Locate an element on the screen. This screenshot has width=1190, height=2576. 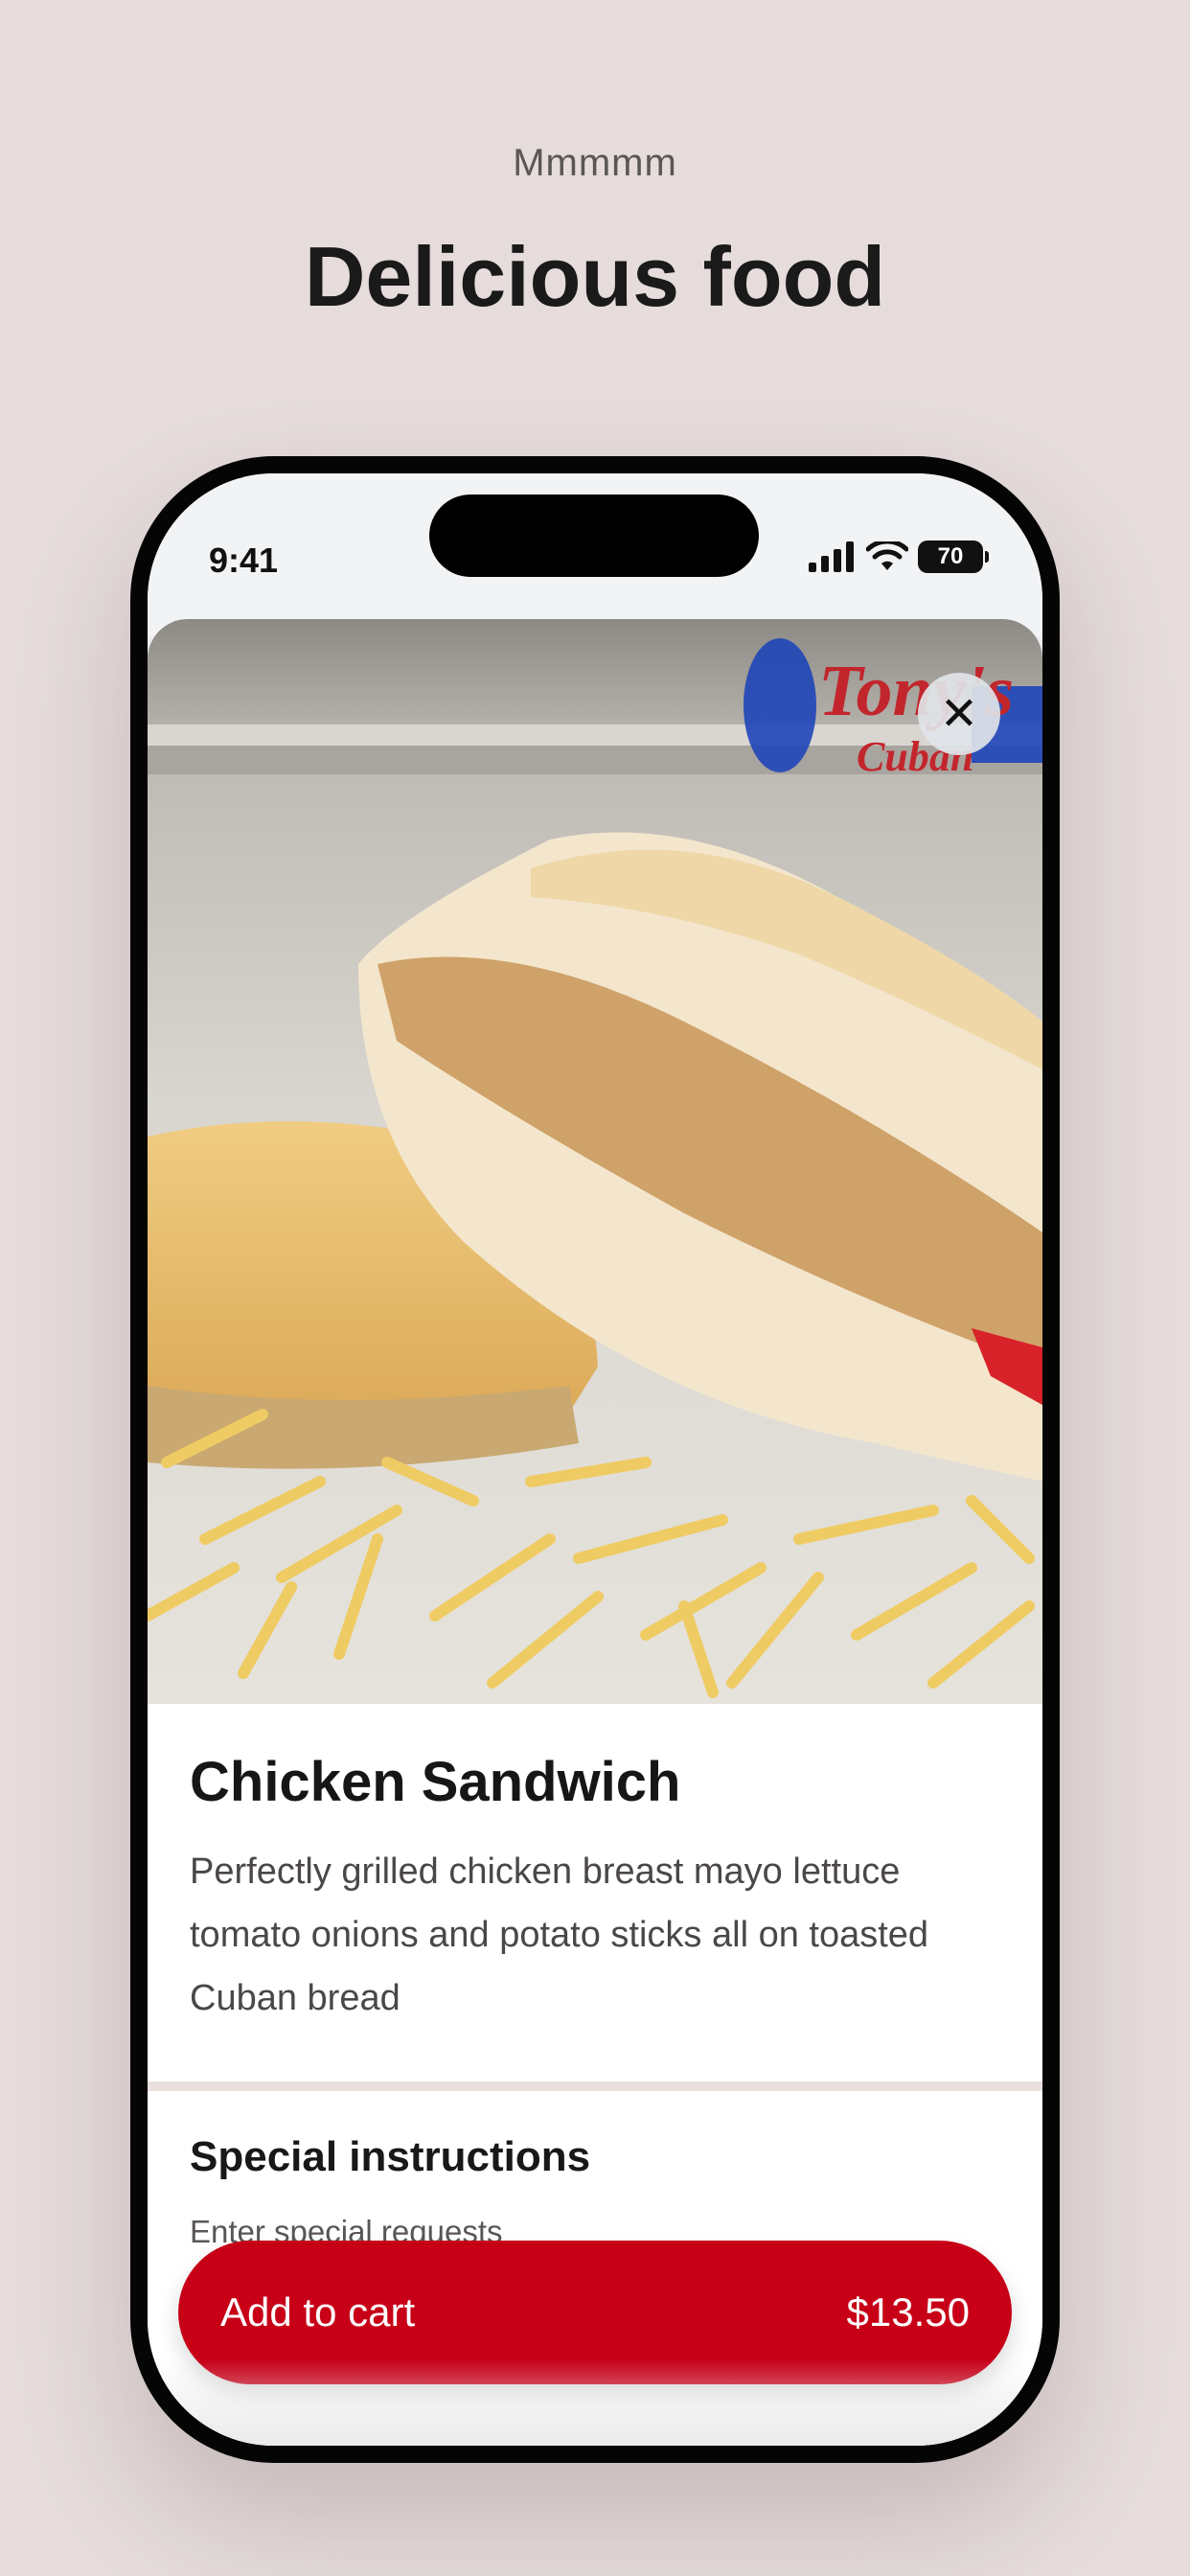
status-time: 9:41 is located at coordinates (244, 560).